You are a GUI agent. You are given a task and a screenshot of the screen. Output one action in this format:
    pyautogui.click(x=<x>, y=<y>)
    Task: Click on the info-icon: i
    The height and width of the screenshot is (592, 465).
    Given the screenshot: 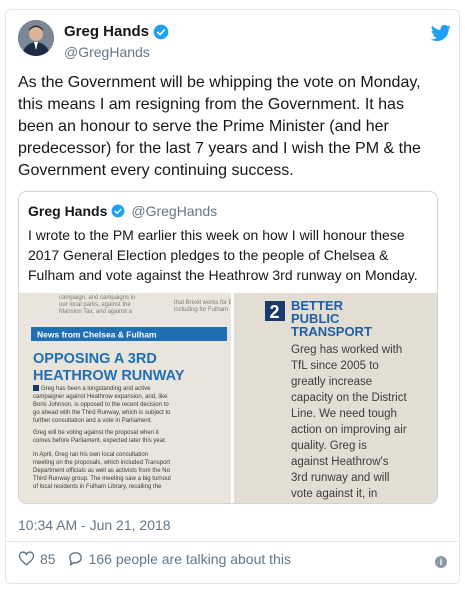 What is the action you would take?
    pyautogui.click(x=441, y=562)
    